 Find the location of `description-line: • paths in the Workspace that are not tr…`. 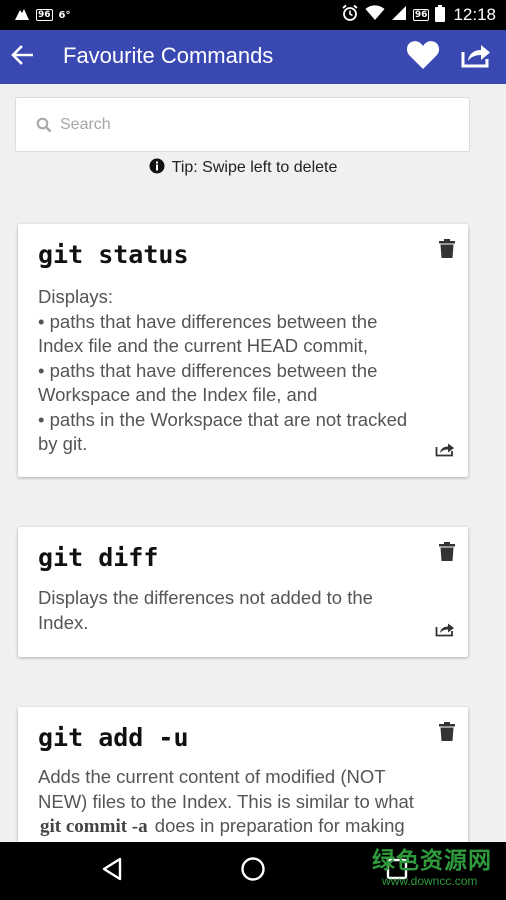

description-line: • paths in the Workspace that are not tr… is located at coordinates (223, 419).